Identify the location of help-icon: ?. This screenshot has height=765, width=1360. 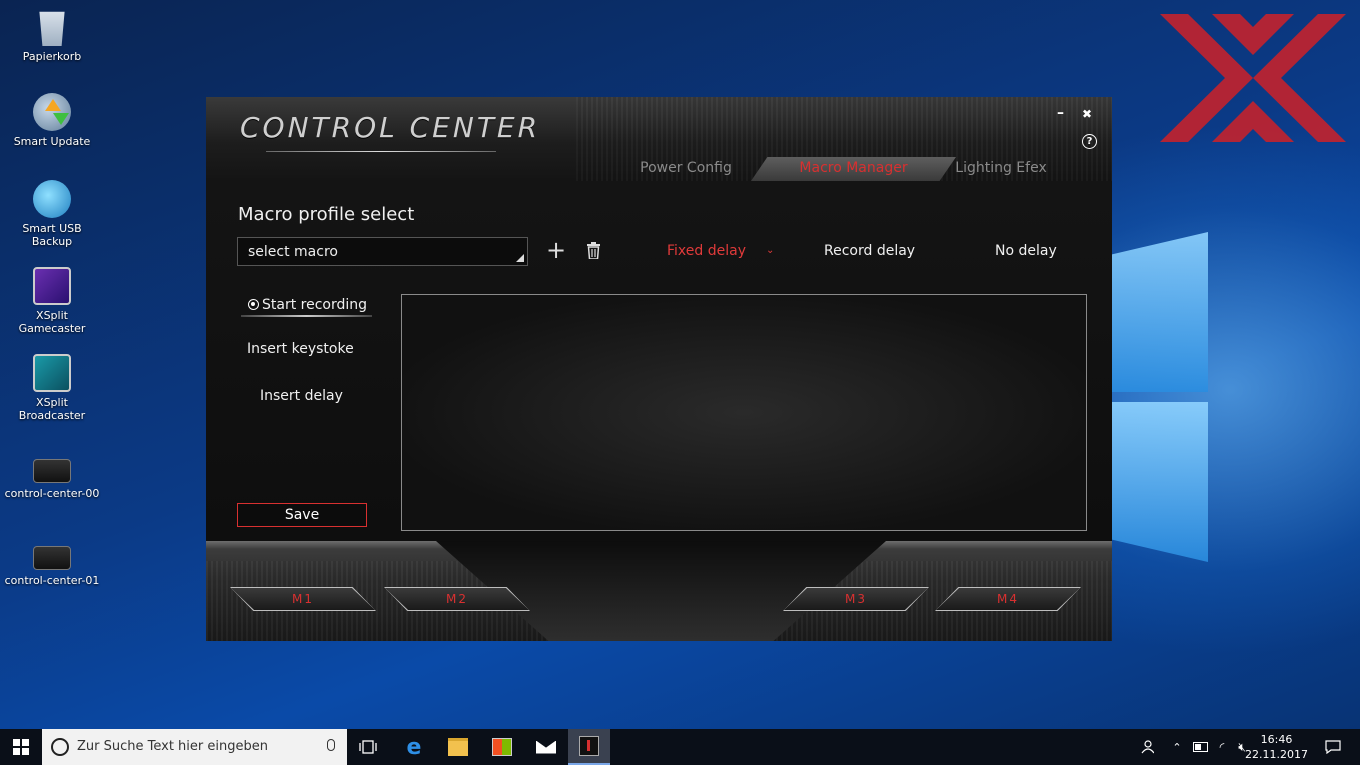
(1089, 141).